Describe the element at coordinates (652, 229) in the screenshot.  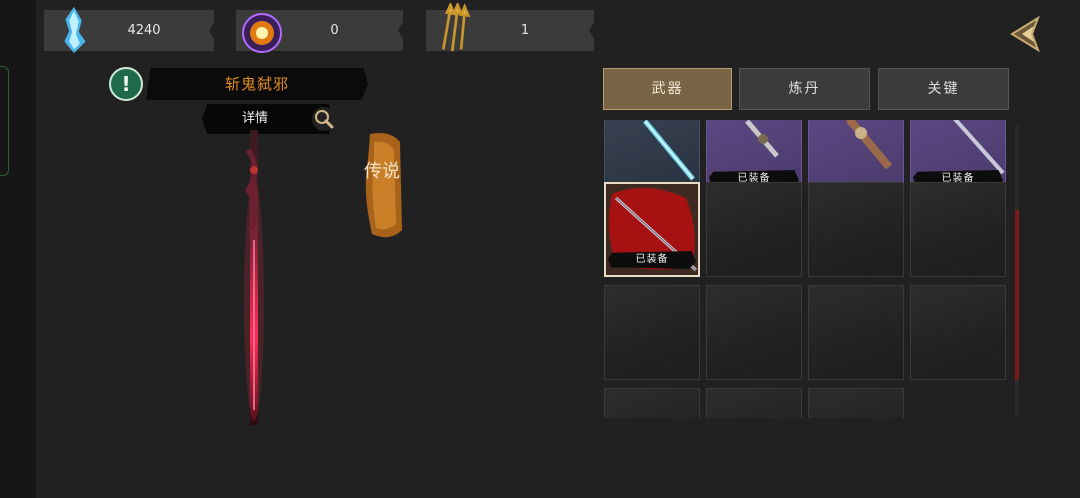
I see `inventory-slot-selected: 已装备` at that location.